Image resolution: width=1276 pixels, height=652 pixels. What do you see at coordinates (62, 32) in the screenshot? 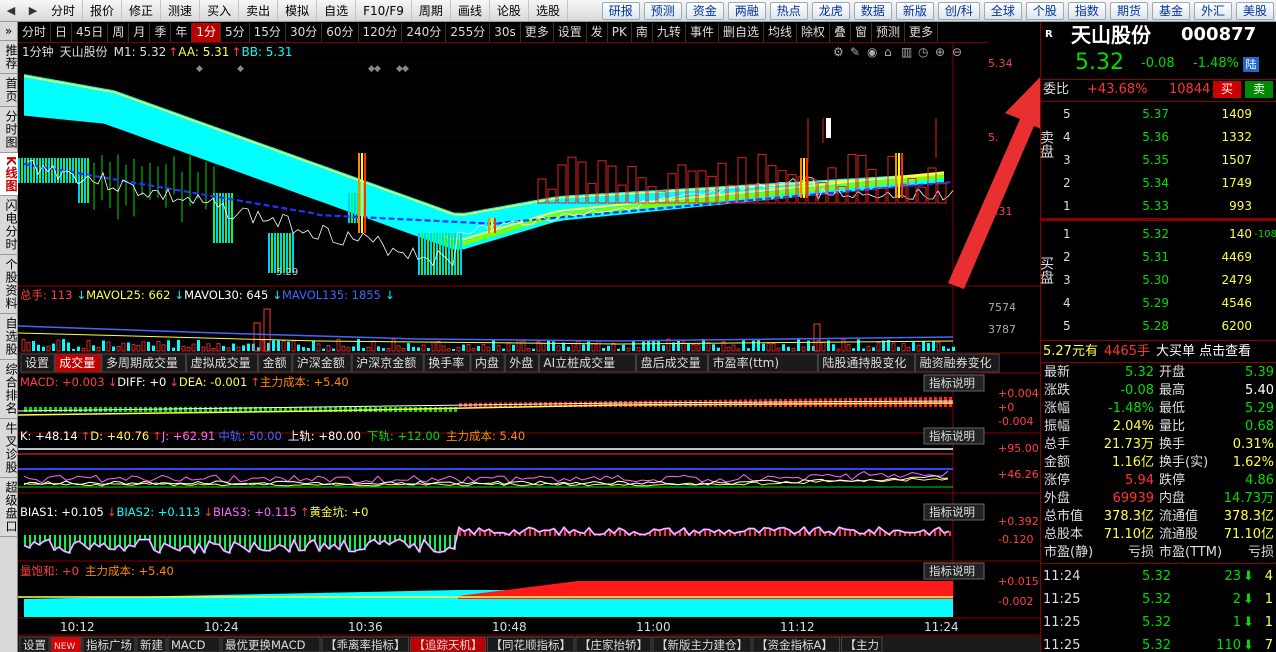
I see `period-button: 日` at bounding box center [62, 32].